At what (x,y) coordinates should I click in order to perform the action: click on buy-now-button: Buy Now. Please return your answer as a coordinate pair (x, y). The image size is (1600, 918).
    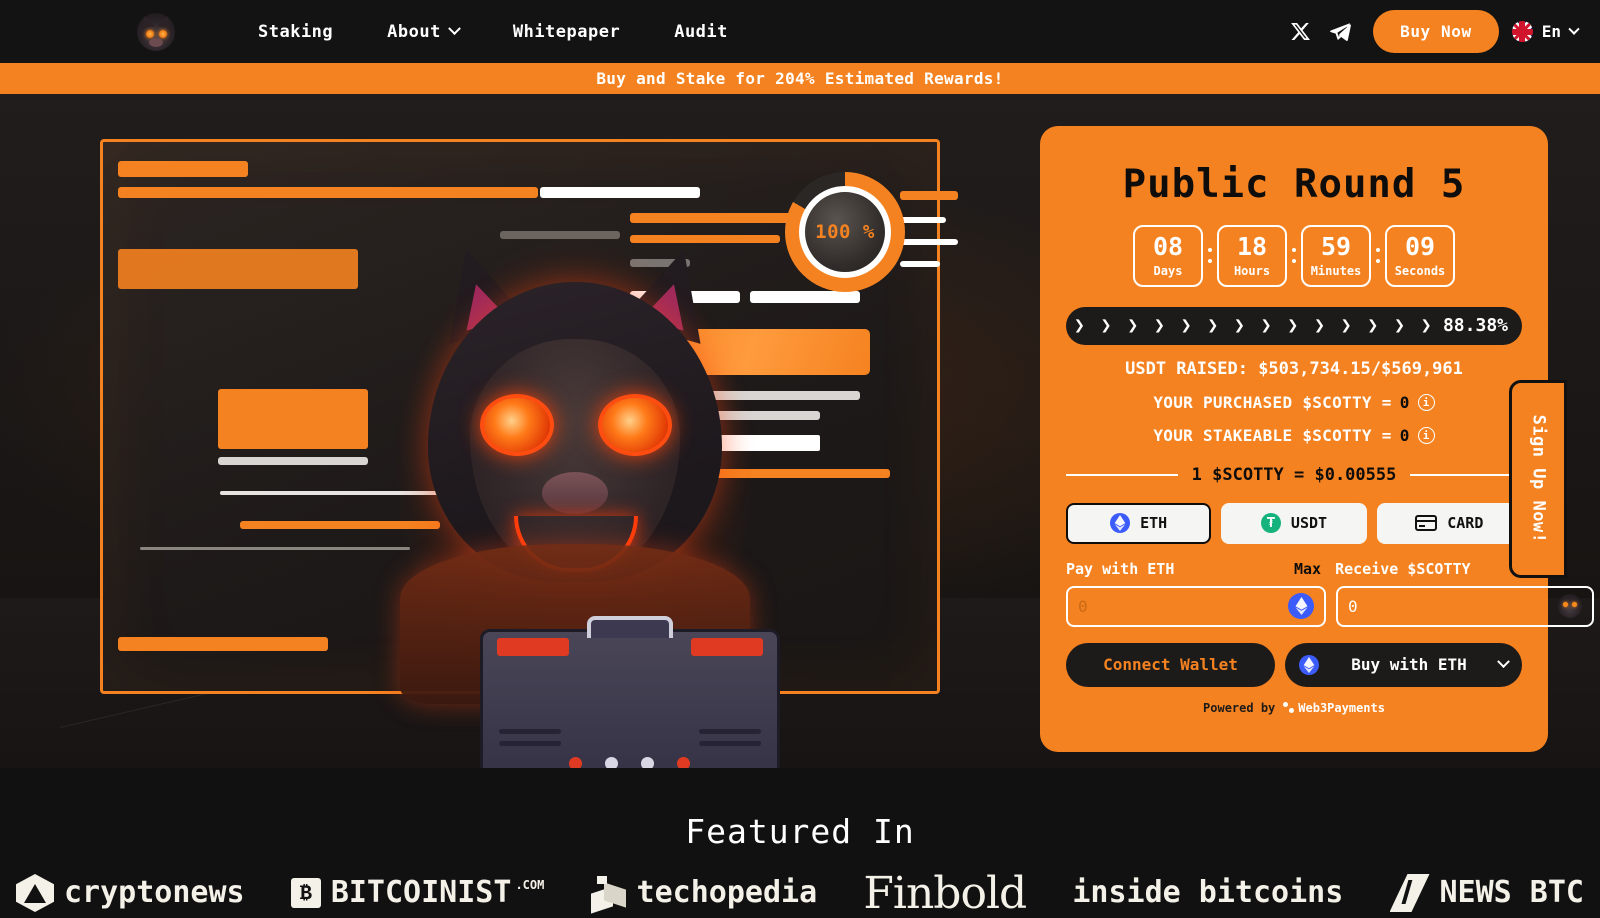
    Looking at the image, I should click on (1436, 31).